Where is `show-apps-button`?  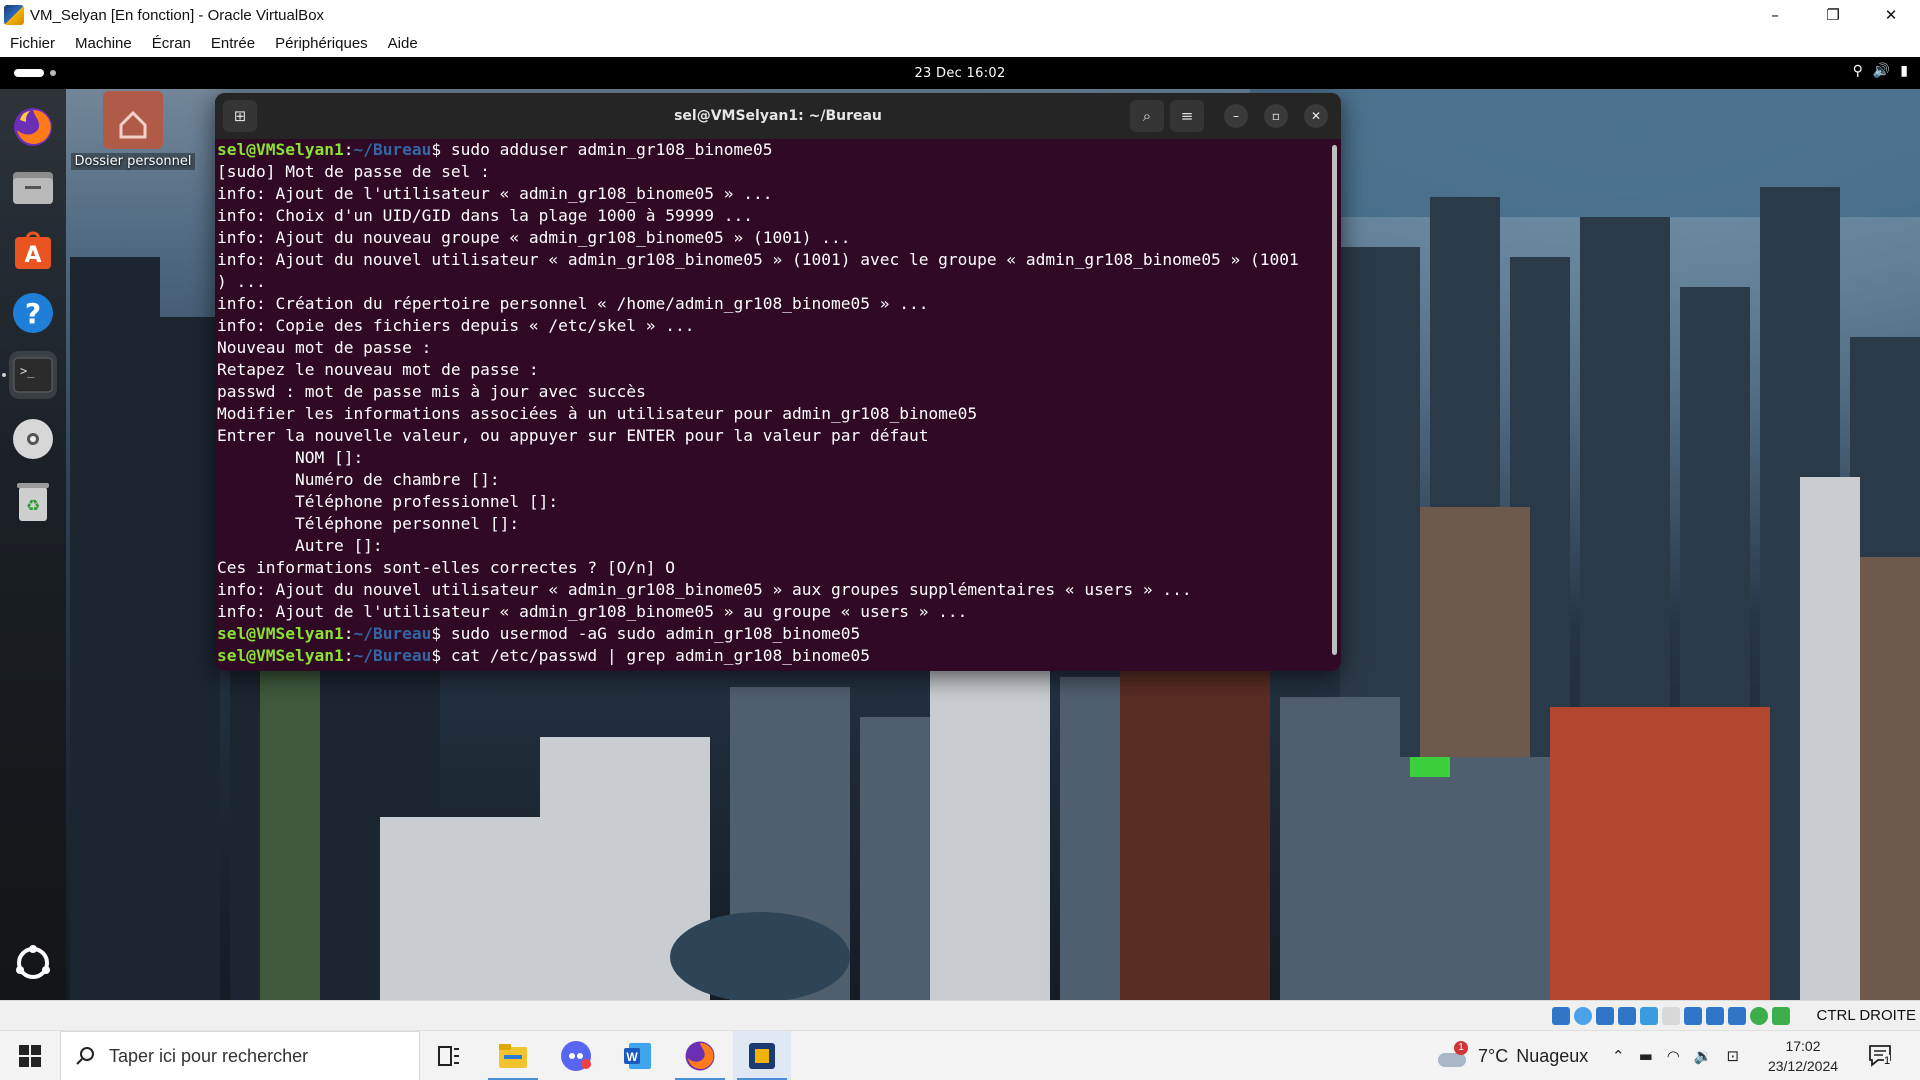 show-apps-button is located at coordinates (33, 963).